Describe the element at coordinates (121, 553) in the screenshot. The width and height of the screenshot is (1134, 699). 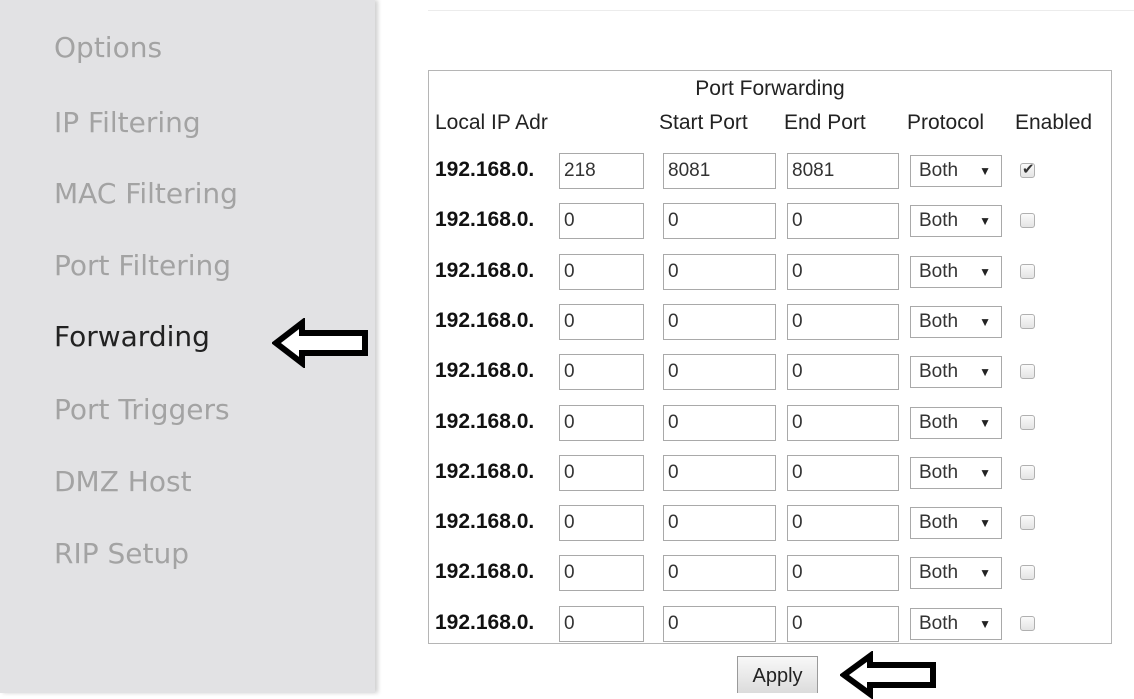
I see `sidebar-item-rip-setup: RIP Setup` at that location.